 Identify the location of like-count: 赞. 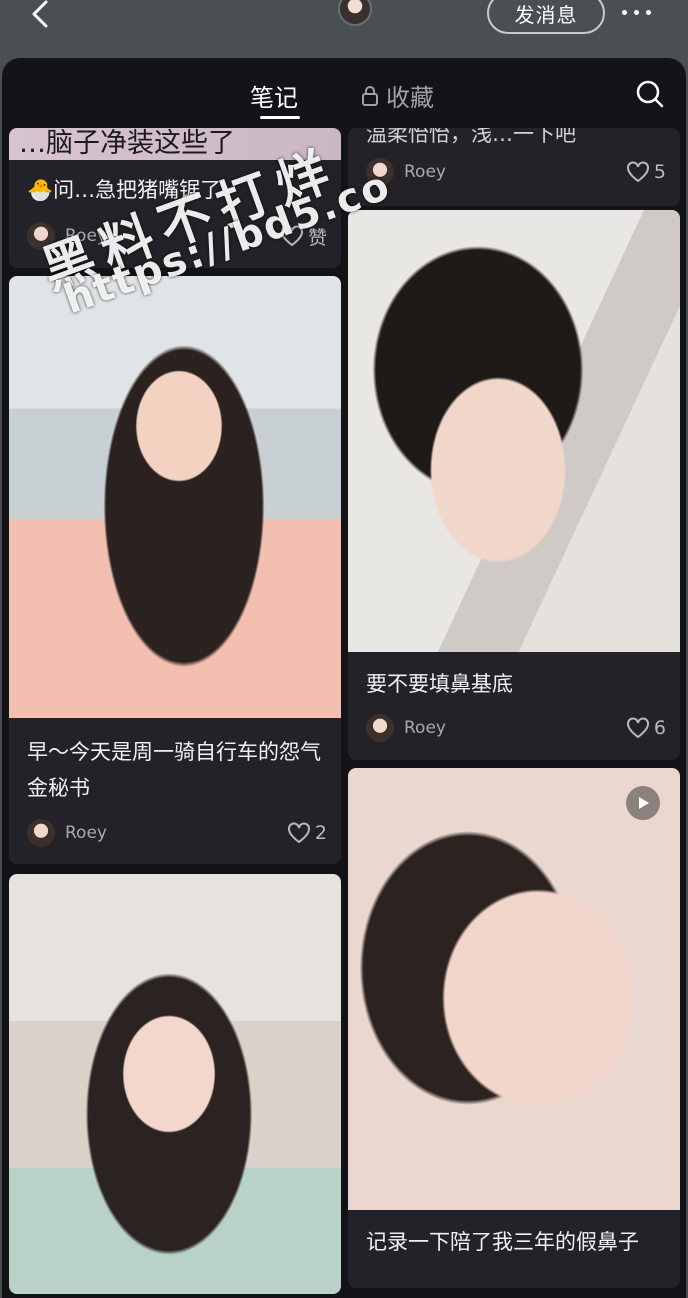
(317, 237).